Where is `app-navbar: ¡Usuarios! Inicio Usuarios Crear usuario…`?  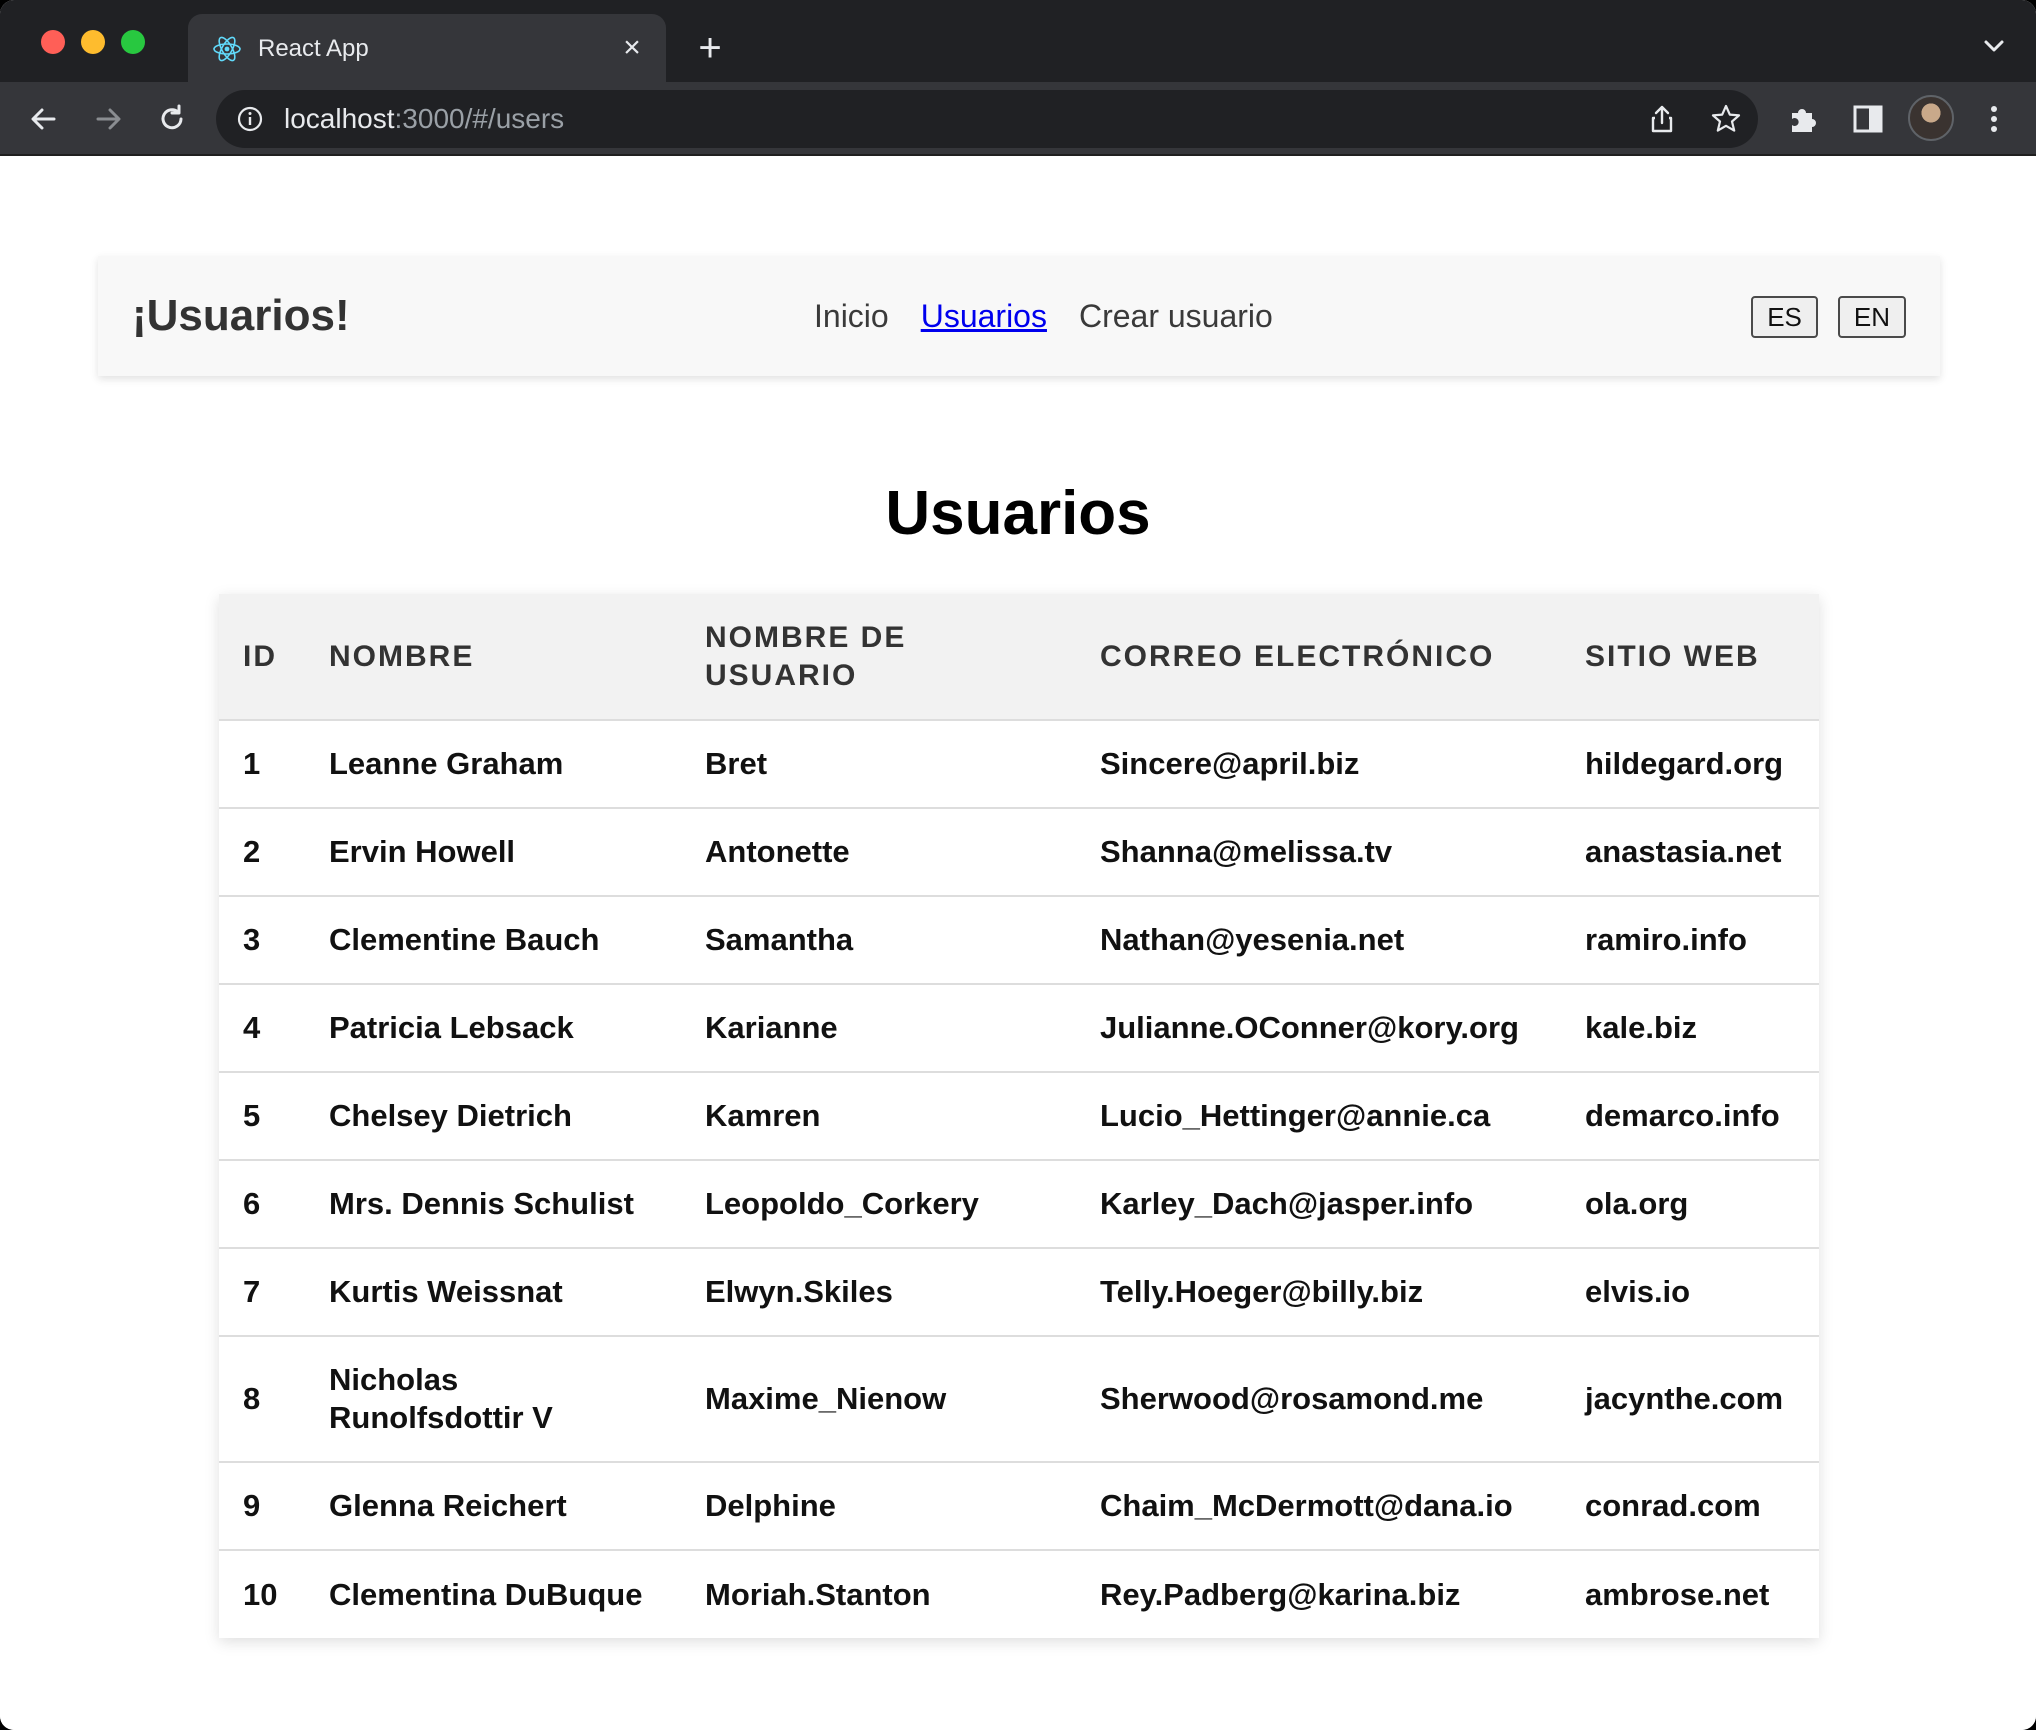
app-navbar: ¡Usuarios! Inicio Usuarios Crear usuario… is located at coordinates (1019, 316).